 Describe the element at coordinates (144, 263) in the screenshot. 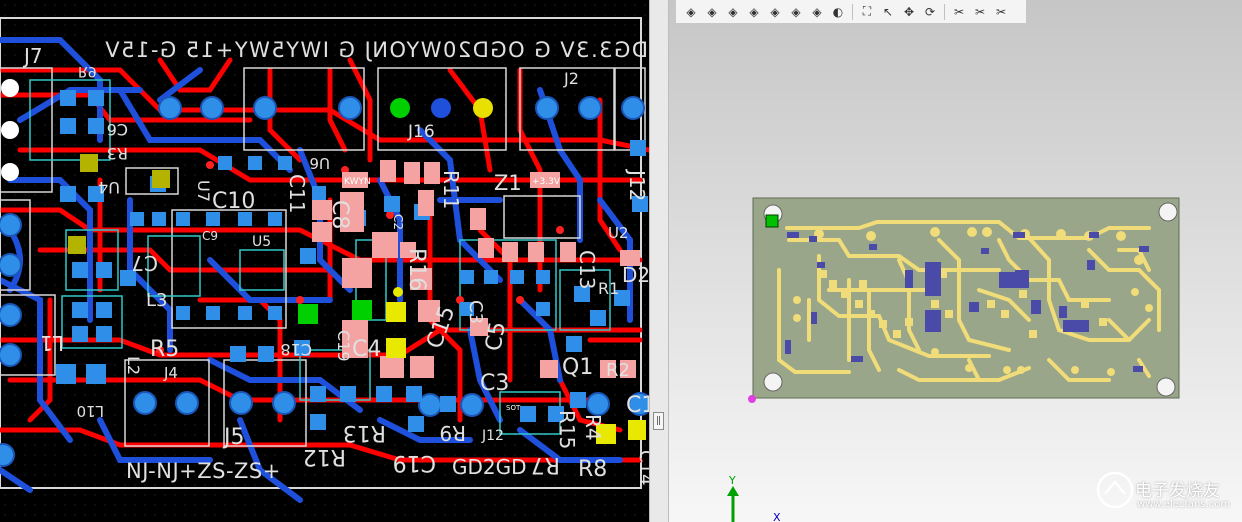

I see `designator-c7: C7` at that location.